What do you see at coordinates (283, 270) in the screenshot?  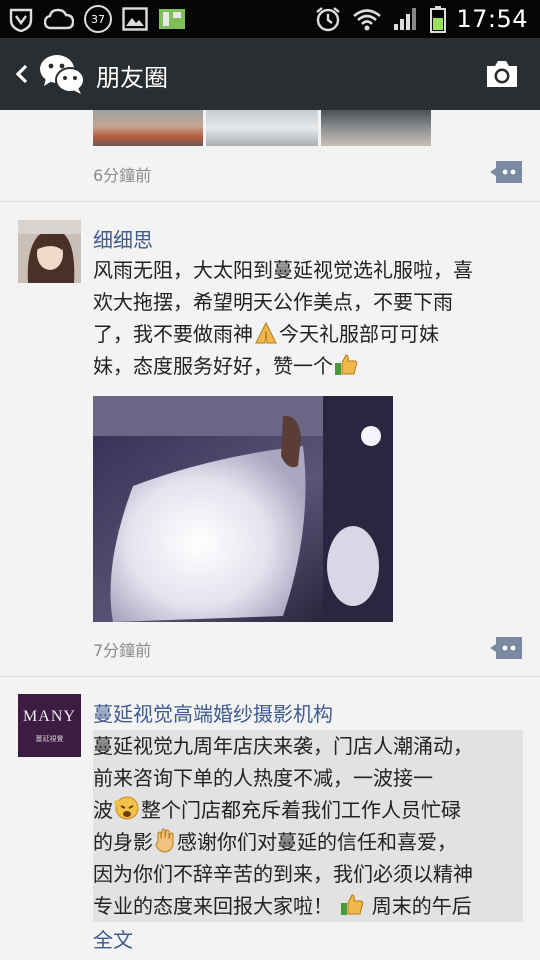 I see `post-text-line: 风雨无阻，大太阳到蔓延视觉选礼服啦，喜` at bounding box center [283, 270].